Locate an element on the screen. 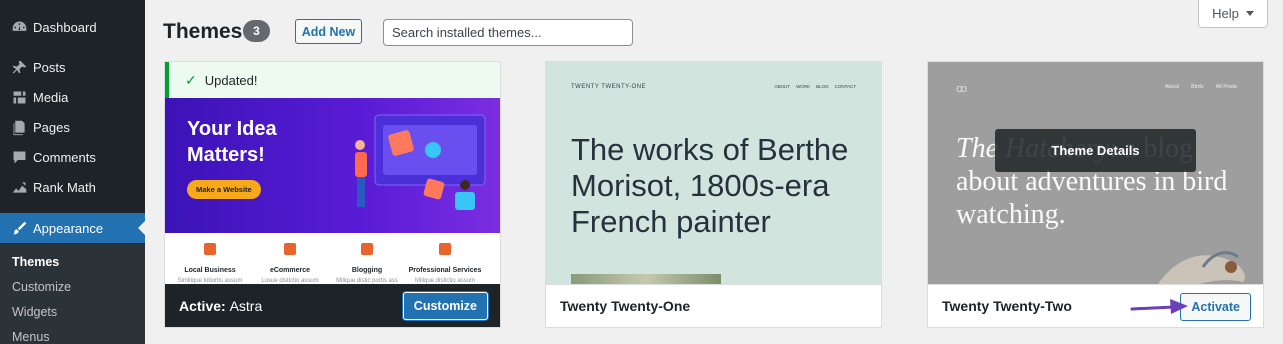 Image resolution: width=1283 pixels, height=344 pixels. sidebar-item-label: Media is located at coordinates (51, 97).